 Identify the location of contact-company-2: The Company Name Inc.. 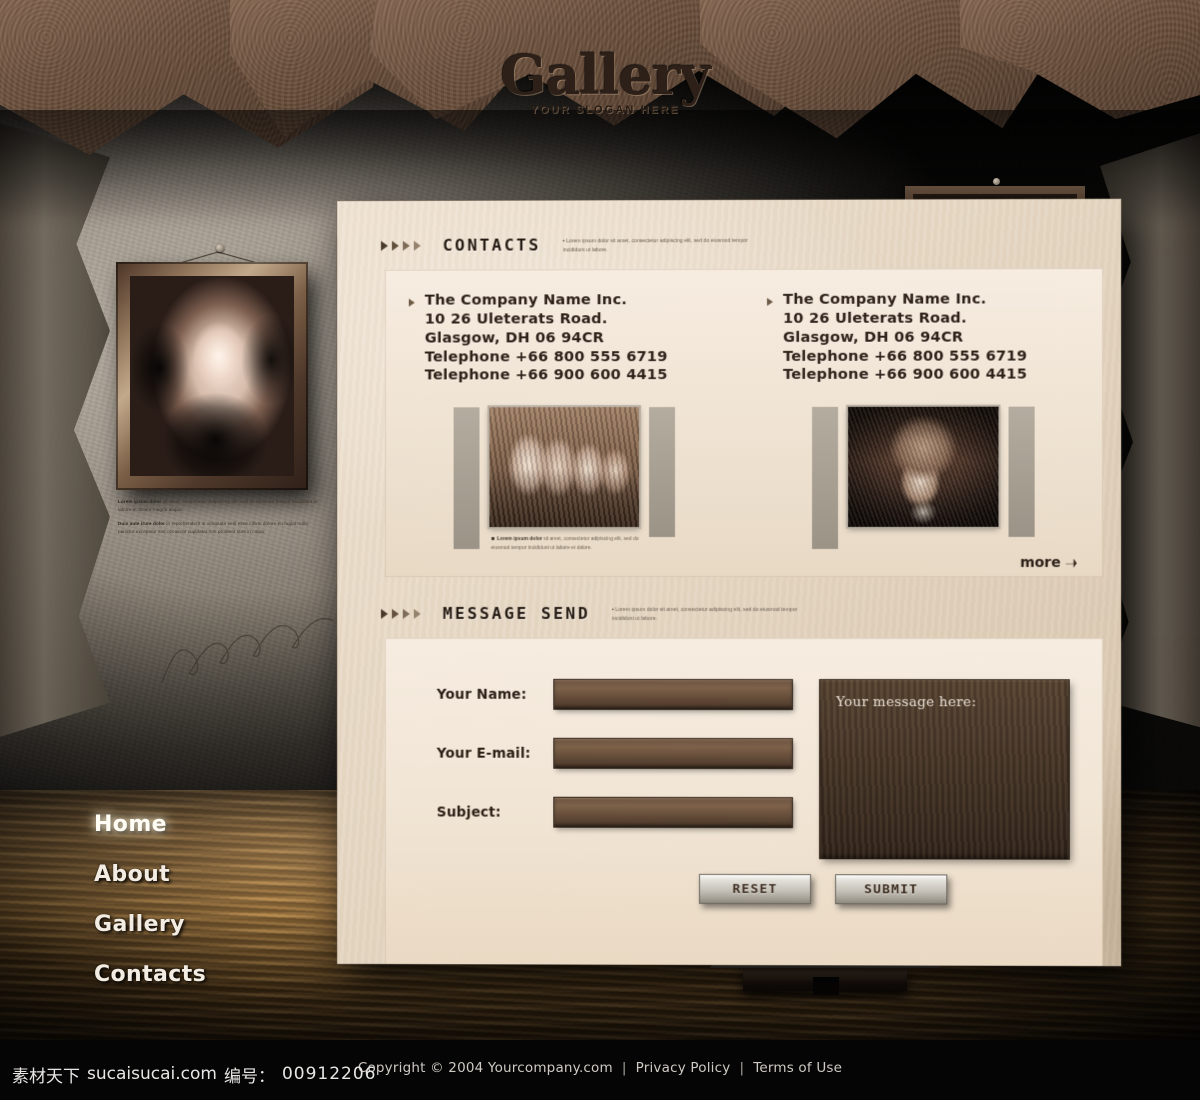
(885, 299).